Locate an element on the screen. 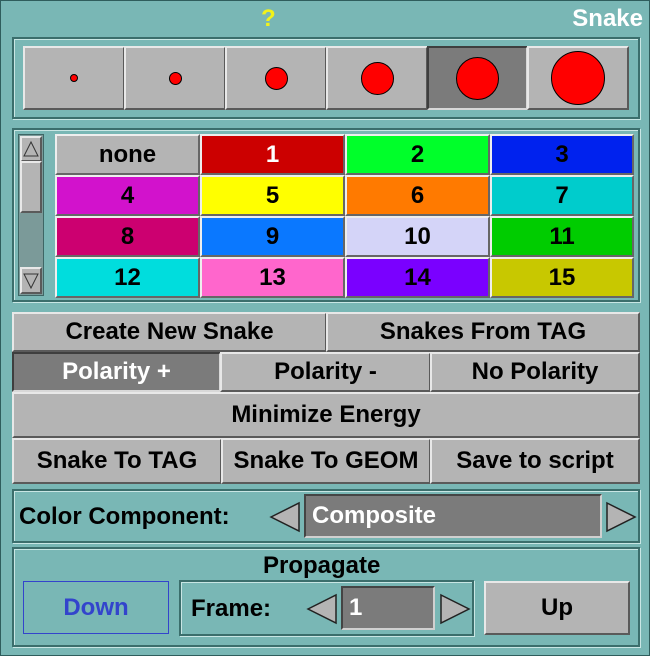  frame-prev-arrow-icon is located at coordinates (322, 609).